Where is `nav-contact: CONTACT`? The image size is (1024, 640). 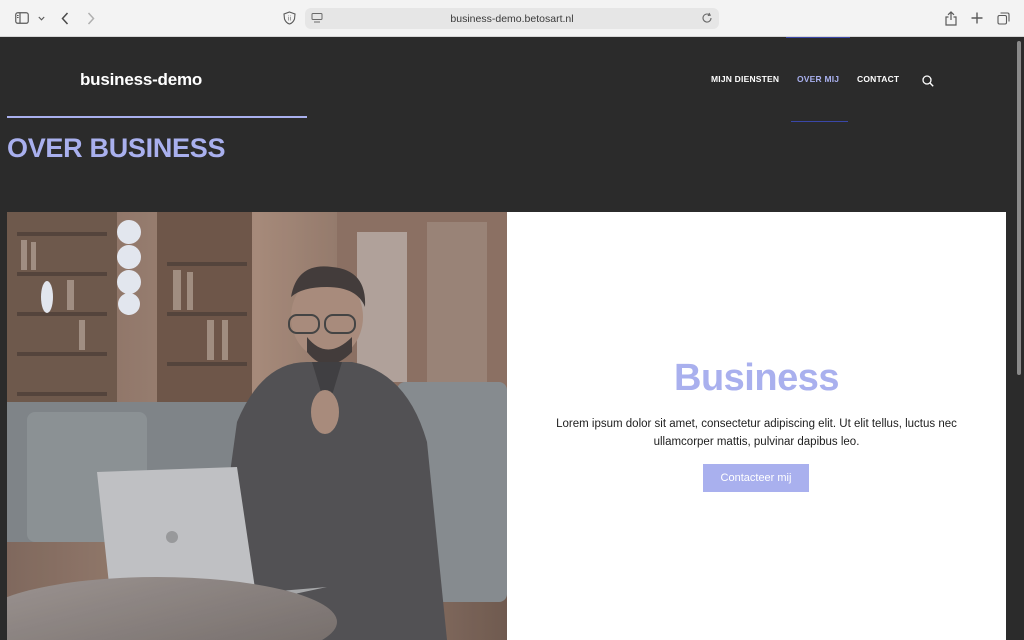 nav-contact: CONTACT is located at coordinates (878, 79).